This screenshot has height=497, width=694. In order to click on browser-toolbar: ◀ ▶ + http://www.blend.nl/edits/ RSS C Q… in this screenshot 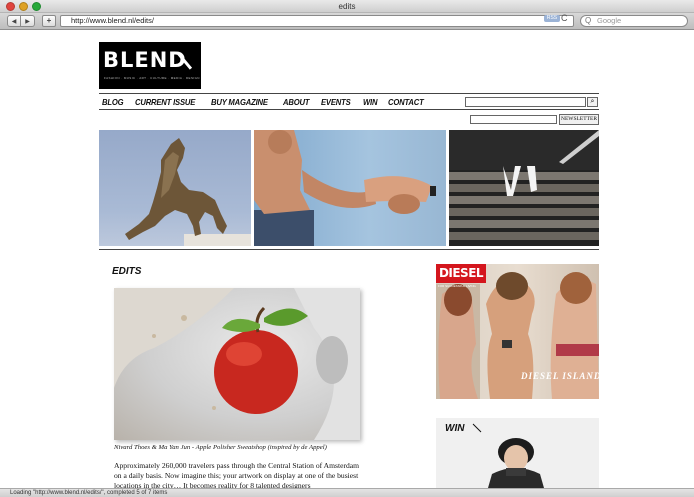, I will do `click(347, 21)`.